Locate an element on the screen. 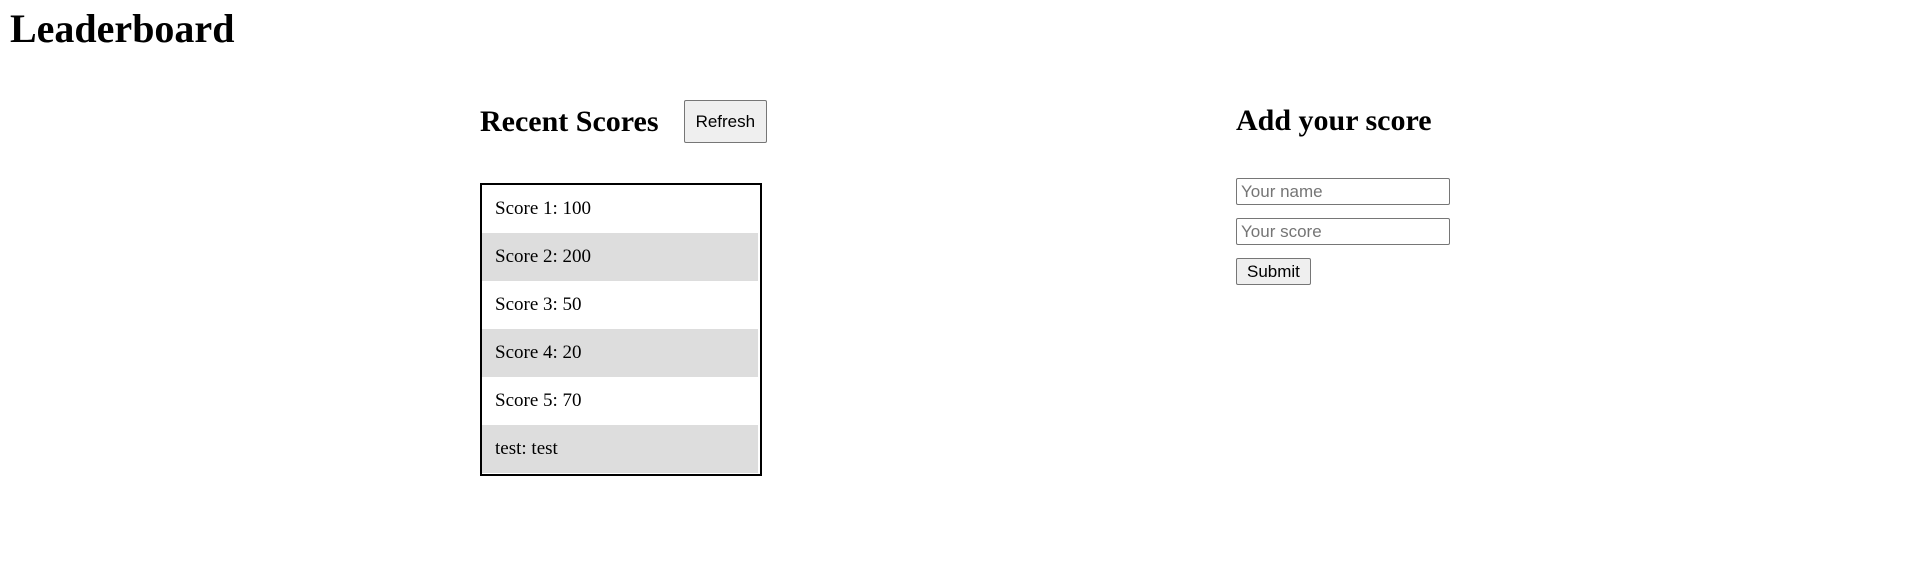  page-title: Leaderboard is located at coordinates (122, 28).